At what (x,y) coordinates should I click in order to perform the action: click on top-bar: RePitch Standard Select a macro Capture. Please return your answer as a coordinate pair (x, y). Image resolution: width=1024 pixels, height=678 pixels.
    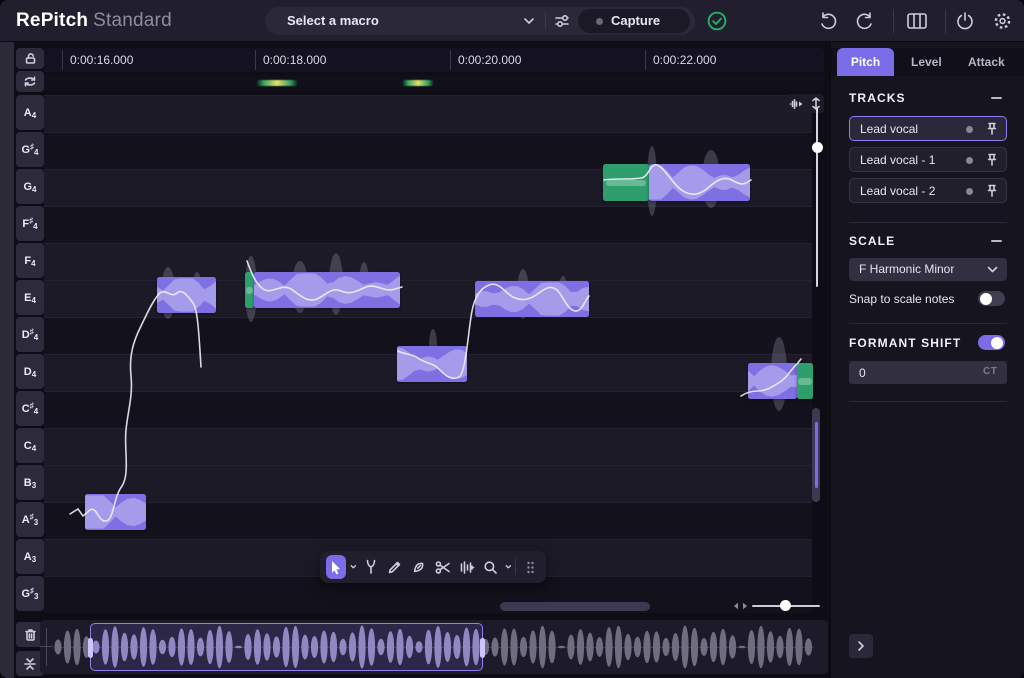
    Looking at the image, I should click on (512, 21).